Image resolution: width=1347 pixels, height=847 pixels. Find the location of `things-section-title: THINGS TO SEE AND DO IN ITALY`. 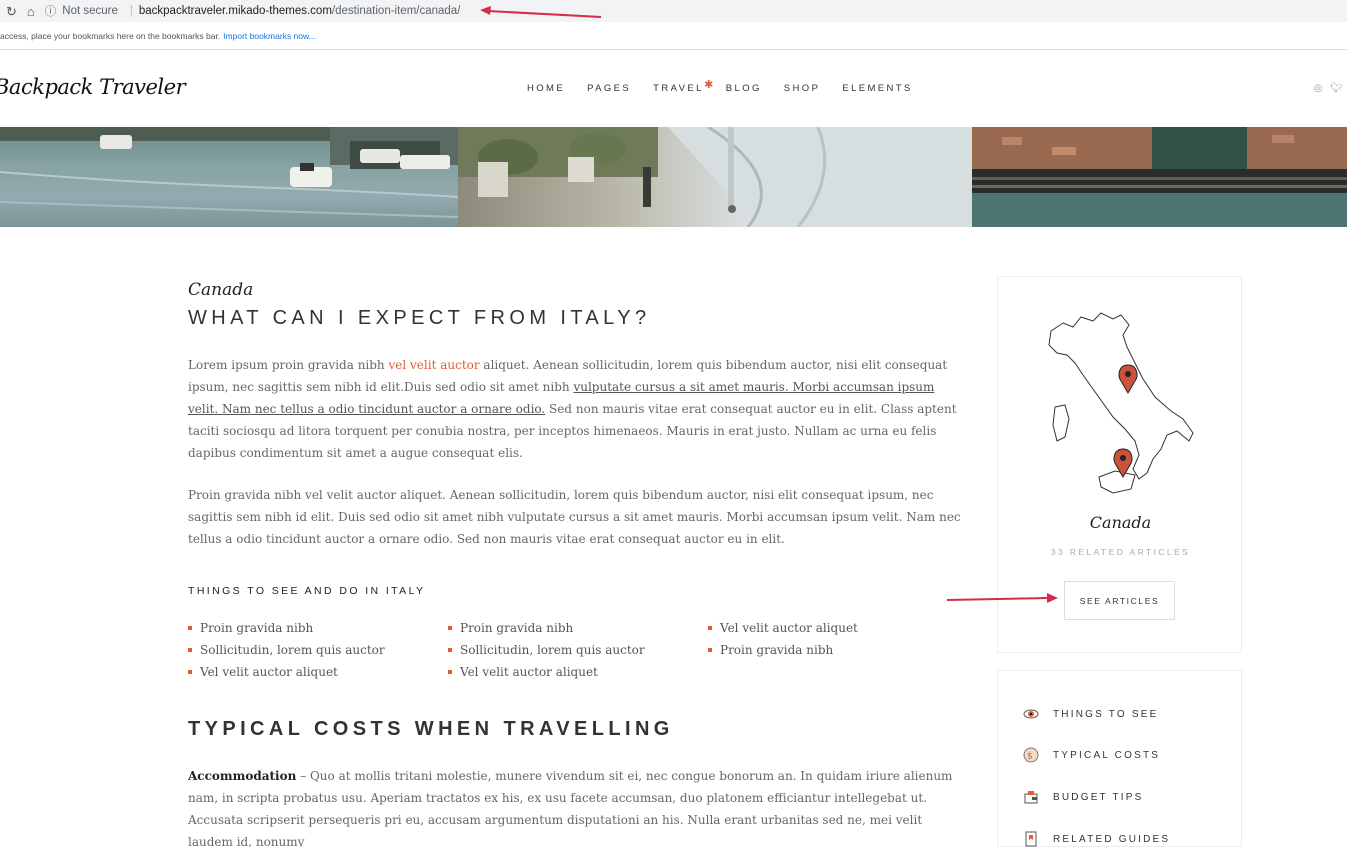

things-section-title: THINGS TO SEE AND DO IN ITALY is located at coordinates (307, 591).